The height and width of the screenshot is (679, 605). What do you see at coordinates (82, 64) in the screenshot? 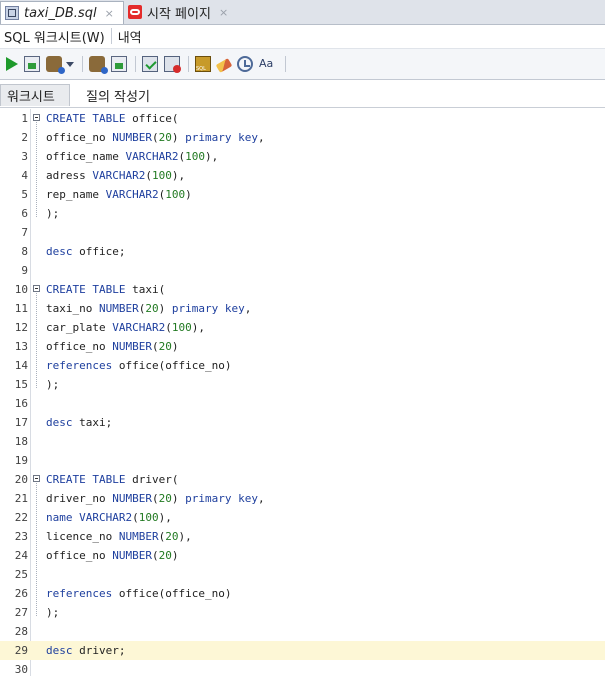
I see `toolbar-divider` at bounding box center [82, 64].